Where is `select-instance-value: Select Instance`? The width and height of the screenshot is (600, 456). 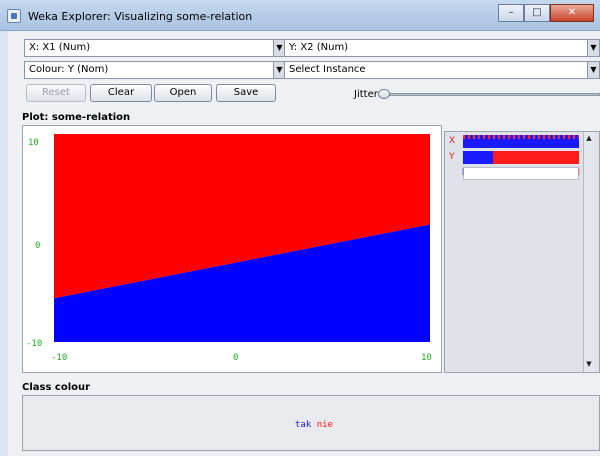 select-instance-value: Select Instance is located at coordinates (327, 69).